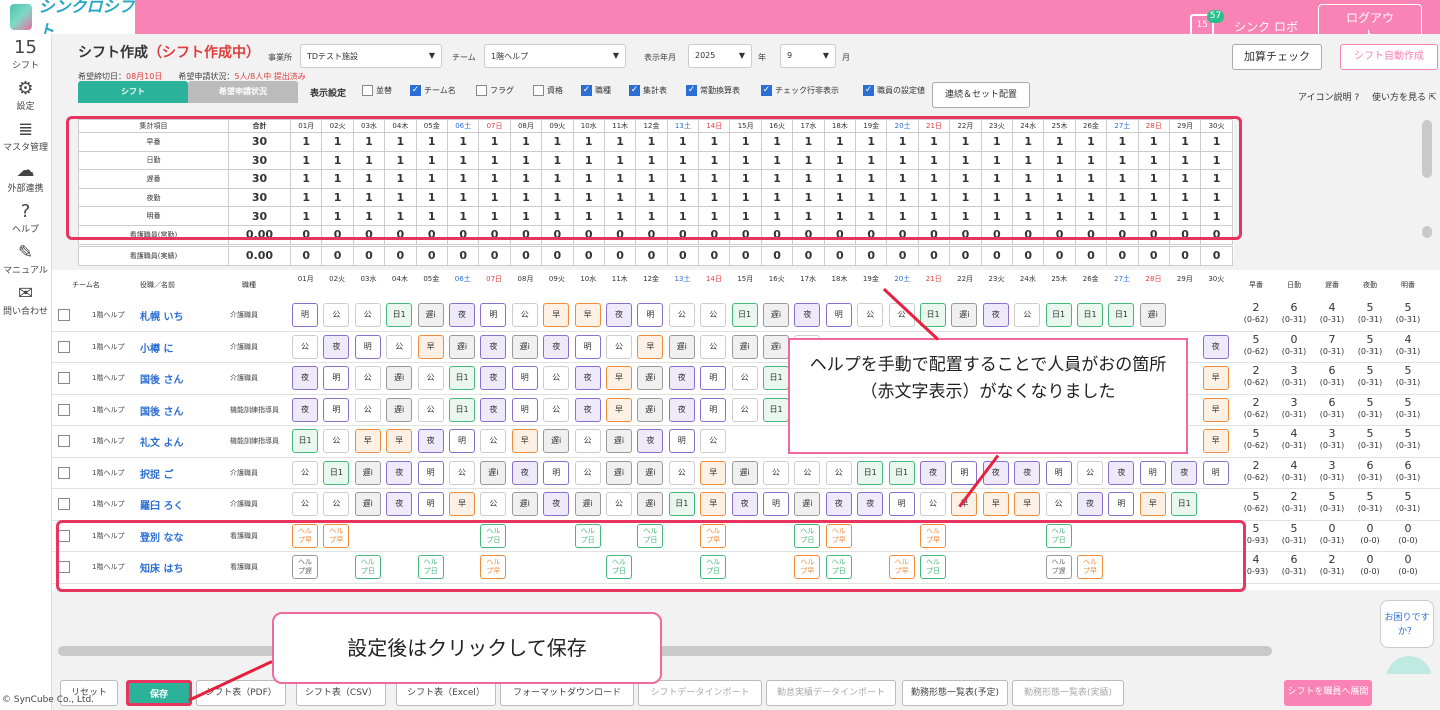 The image size is (1440, 710). I want to click on row-staff-name: 国後 さん, so click(161, 410).